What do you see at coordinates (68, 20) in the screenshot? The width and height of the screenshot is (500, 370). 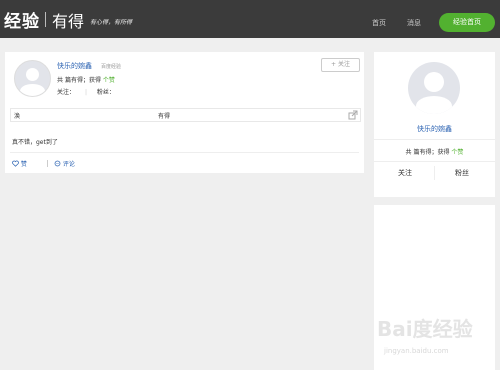 I see `brand-subtitle: 有得` at bounding box center [68, 20].